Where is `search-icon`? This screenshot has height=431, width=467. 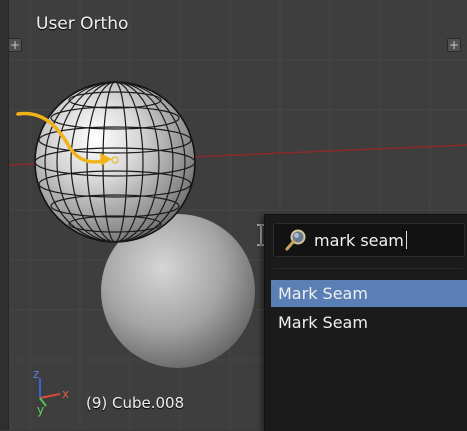 search-icon is located at coordinates (295, 240).